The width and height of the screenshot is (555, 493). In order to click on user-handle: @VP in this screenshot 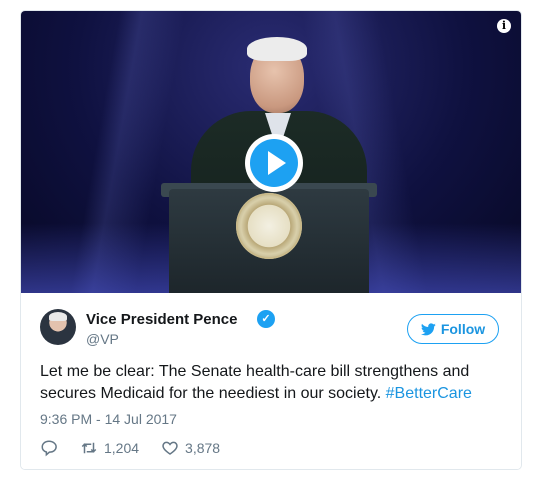, I will do `click(102, 339)`.